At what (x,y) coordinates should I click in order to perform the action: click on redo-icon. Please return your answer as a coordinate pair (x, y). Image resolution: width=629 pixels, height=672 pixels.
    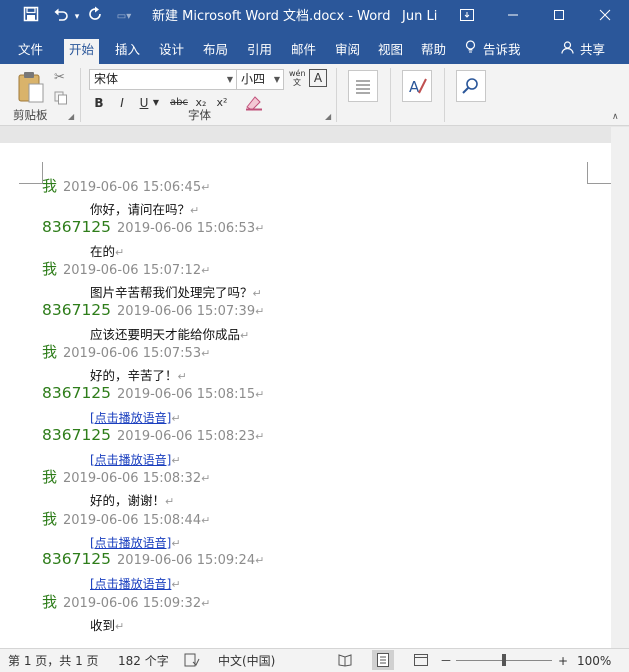
    Looking at the image, I should click on (95, 17).